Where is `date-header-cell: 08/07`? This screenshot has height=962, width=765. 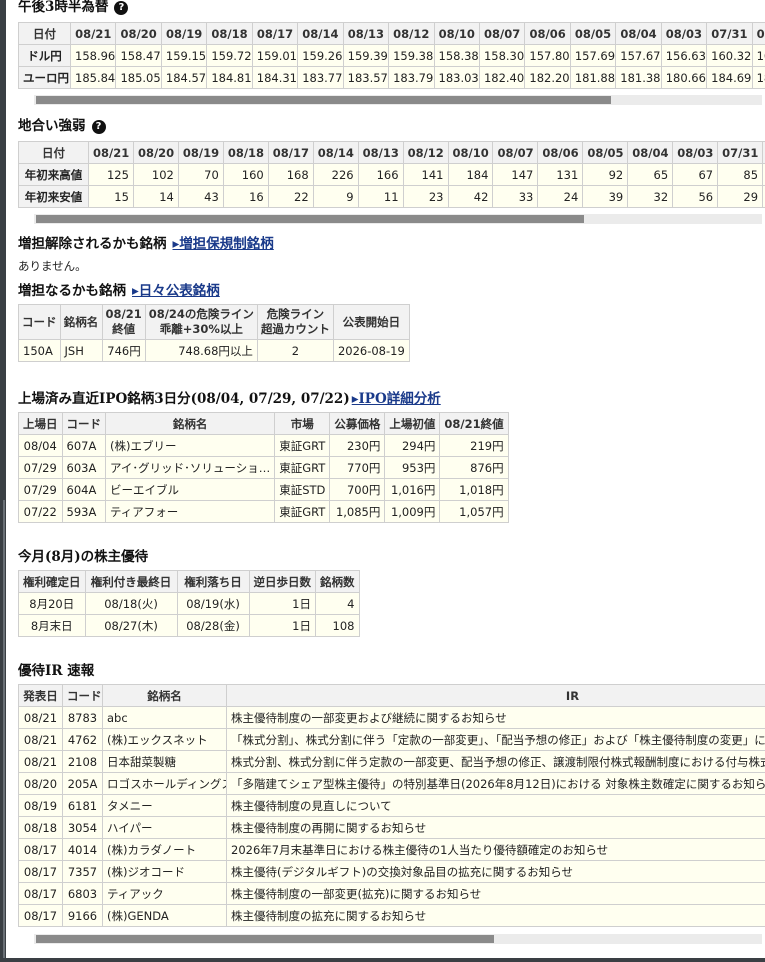
date-header-cell: 08/07 is located at coordinates (502, 33).